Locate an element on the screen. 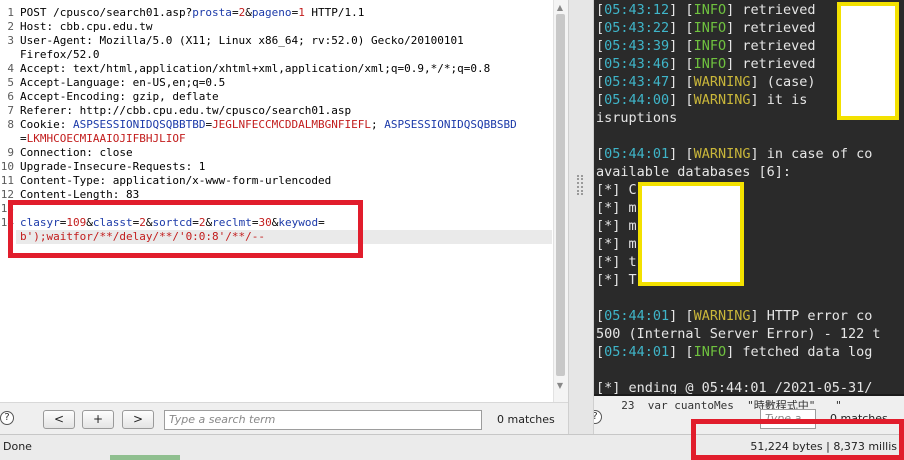 This screenshot has height=460, width=904. search-input: Type a search term is located at coordinates (323, 420).